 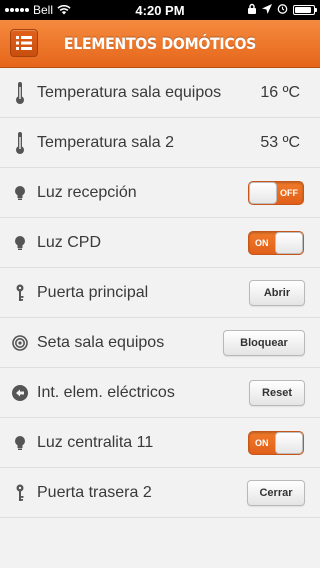 What do you see at coordinates (267, 10) in the screenshot?
I see `location-arrow-icon` at bounding box center [267, 10].